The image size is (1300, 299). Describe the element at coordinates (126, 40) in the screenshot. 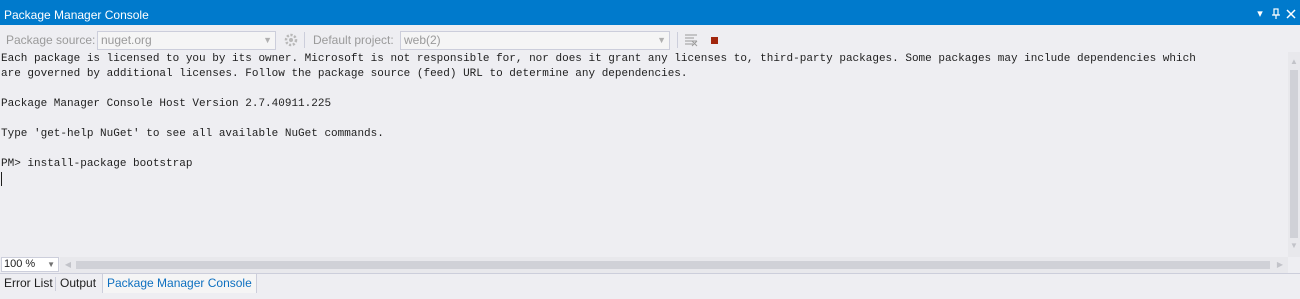

I see `package-source-value: nuget.org` at that location.